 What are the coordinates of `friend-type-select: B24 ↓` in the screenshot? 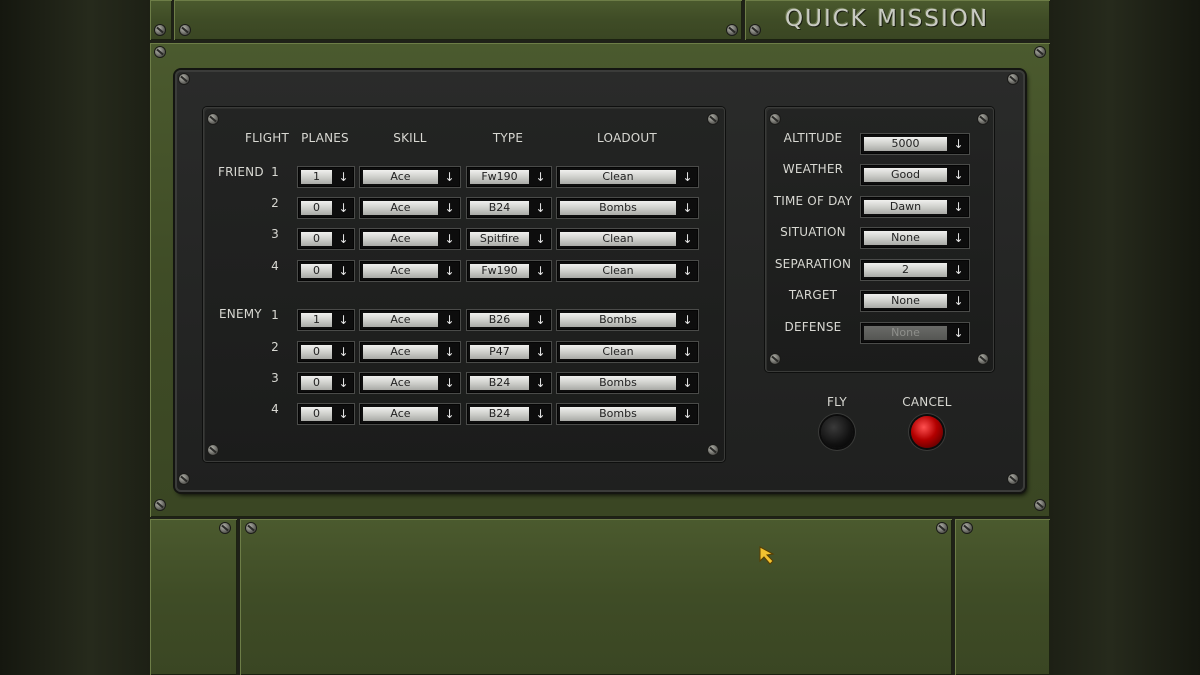 It's located at (509, 208).